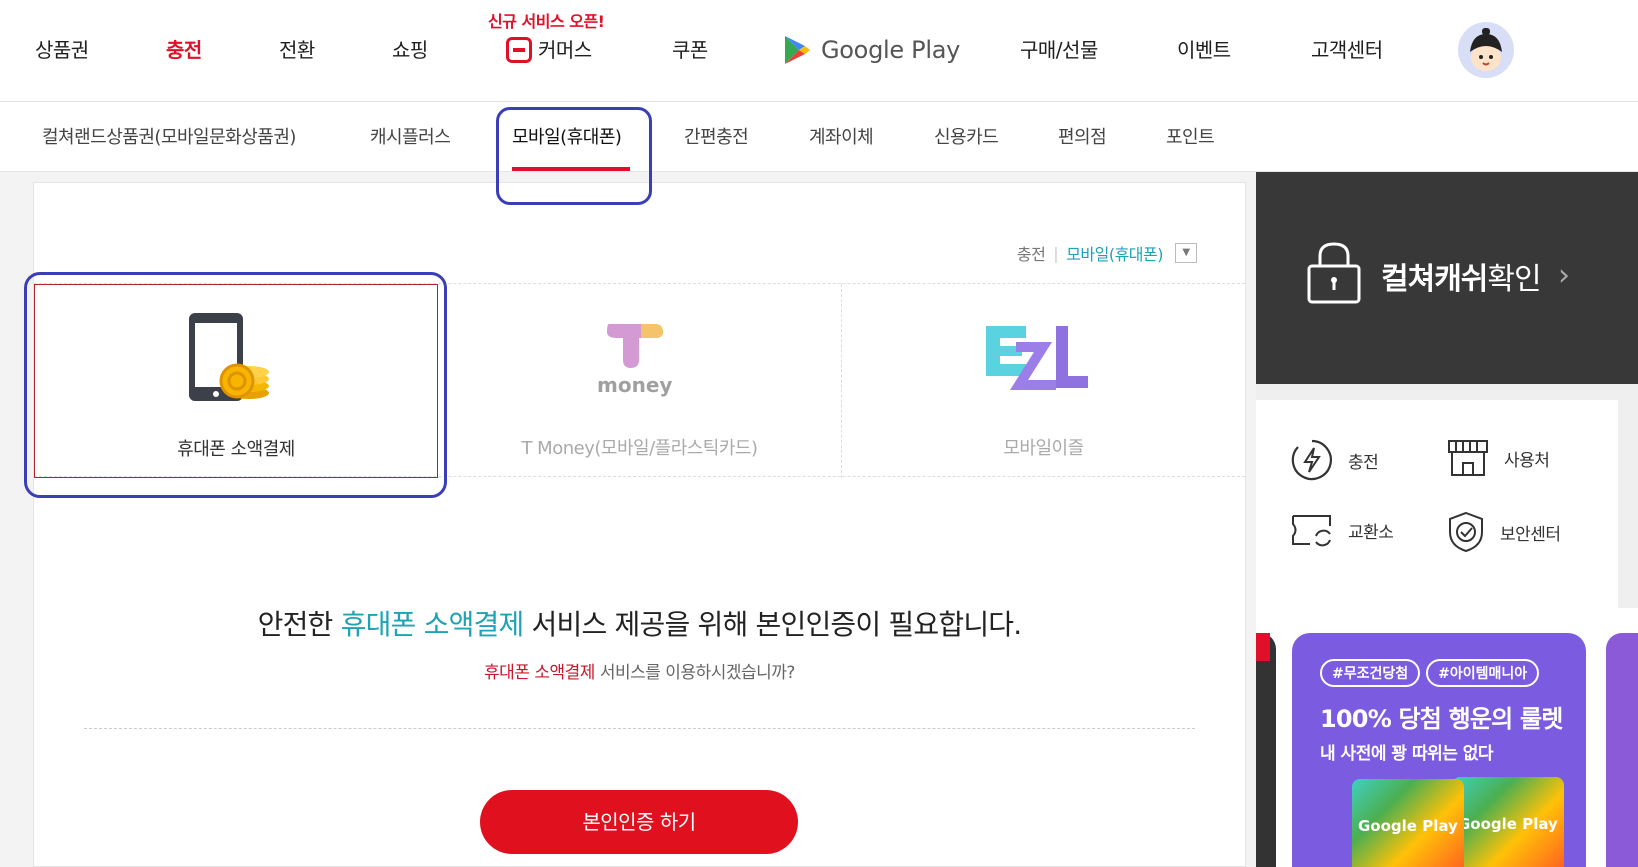 The image size is (1638, 867). Describe the element at coordinates (1031, 253) in the screenshot. I see `breadcrumb-parent: 충전` at that location.